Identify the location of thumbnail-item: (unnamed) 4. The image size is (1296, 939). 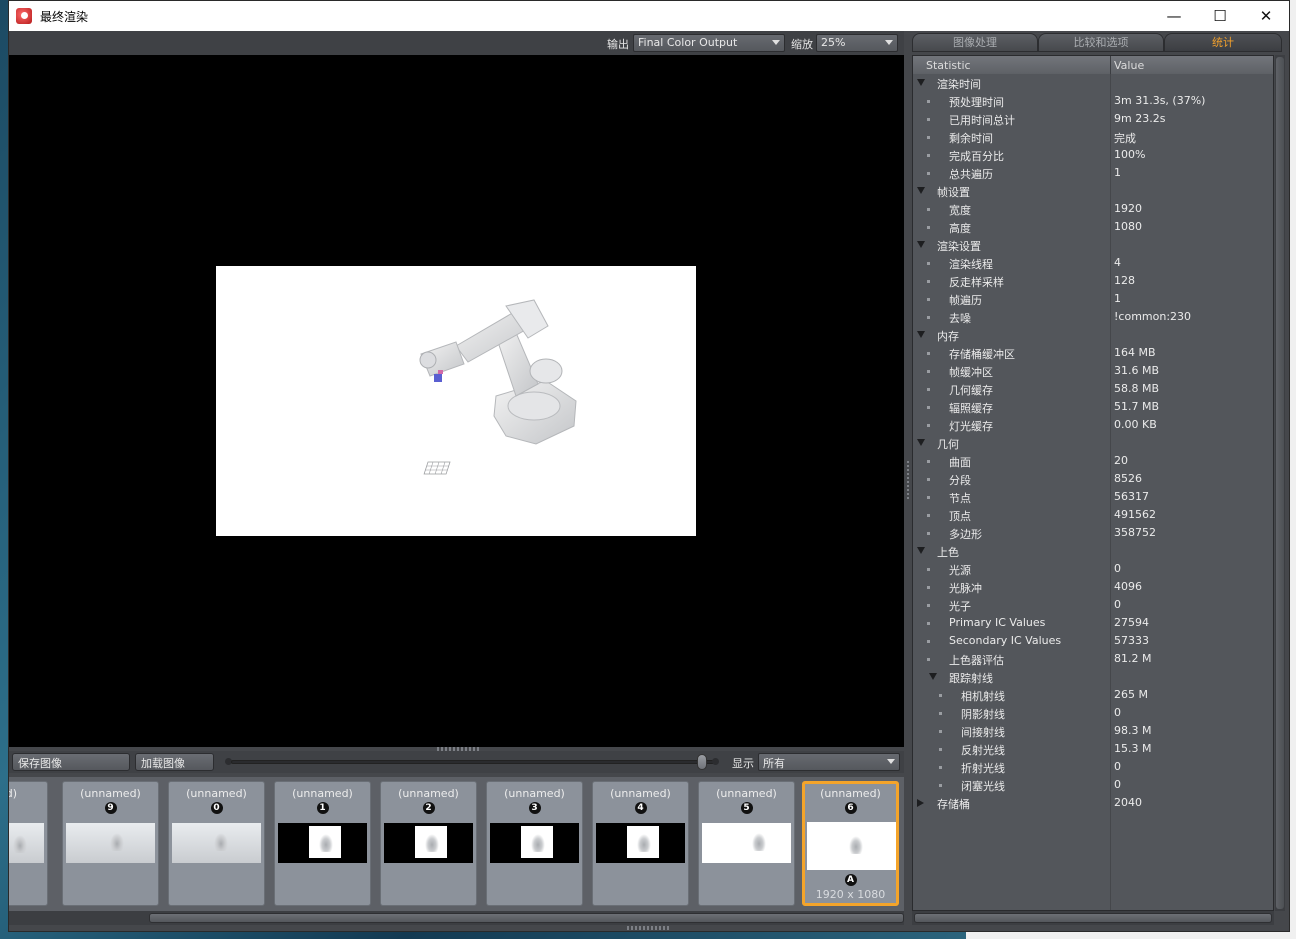
(640, 843).